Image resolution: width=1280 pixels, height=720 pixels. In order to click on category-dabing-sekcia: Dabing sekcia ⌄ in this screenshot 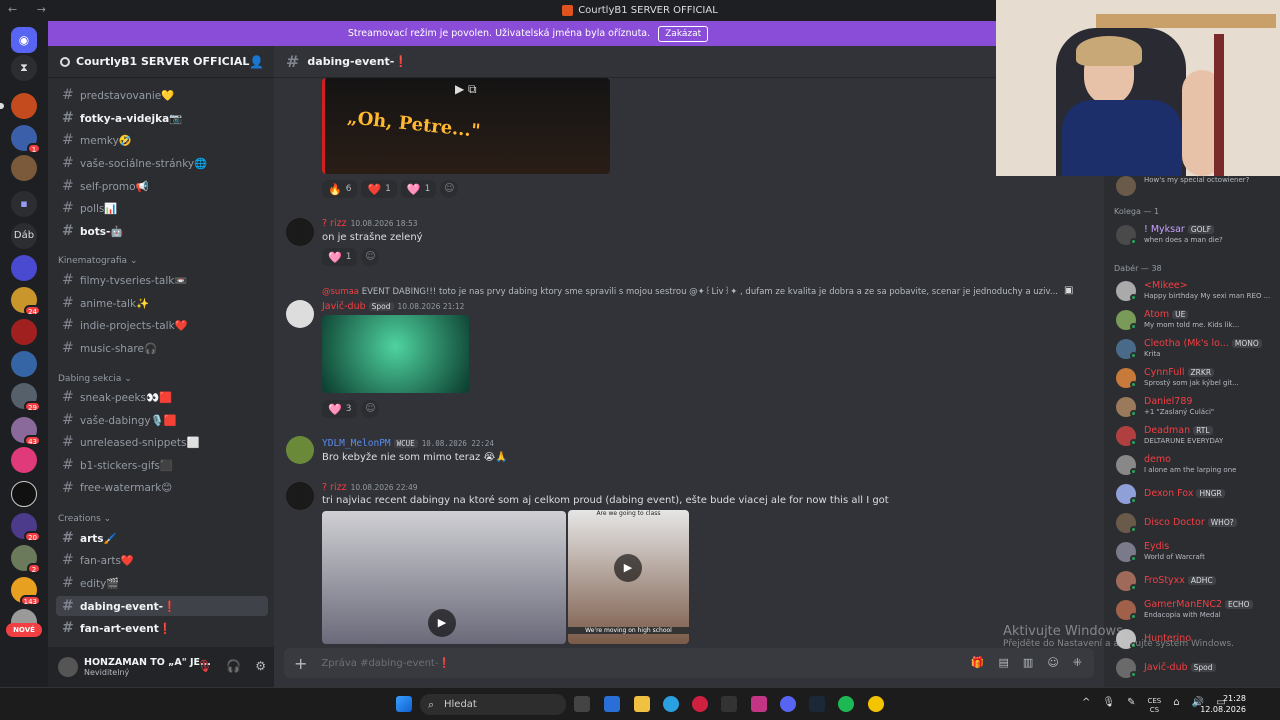, I will do `click(95, 379)`.